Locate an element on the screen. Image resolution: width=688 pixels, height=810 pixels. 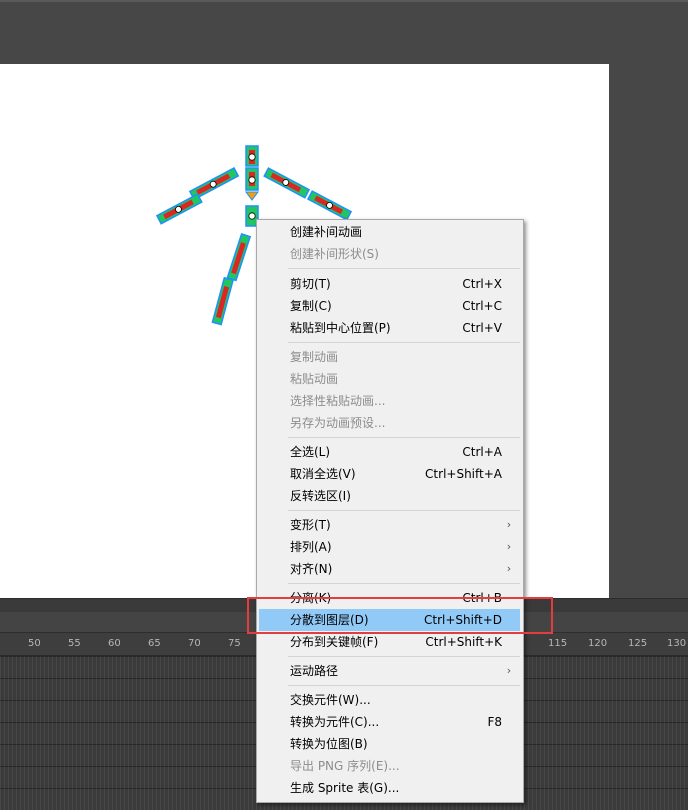
ruler-tick: 130 is located at coordinates (677, 643).